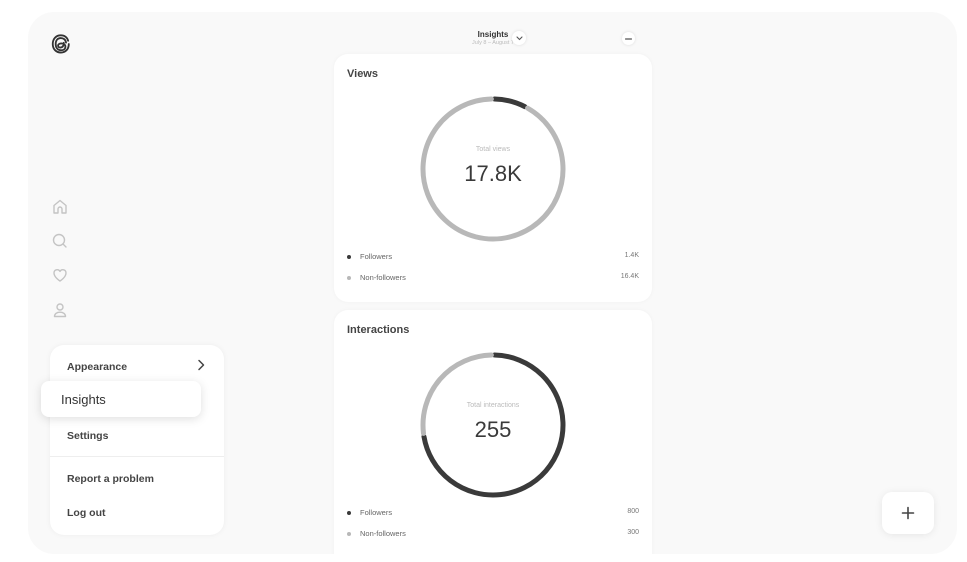  Describe the element at coordinates (378, 330) in the screenshot. I see `card-title: Interactions` at that location.